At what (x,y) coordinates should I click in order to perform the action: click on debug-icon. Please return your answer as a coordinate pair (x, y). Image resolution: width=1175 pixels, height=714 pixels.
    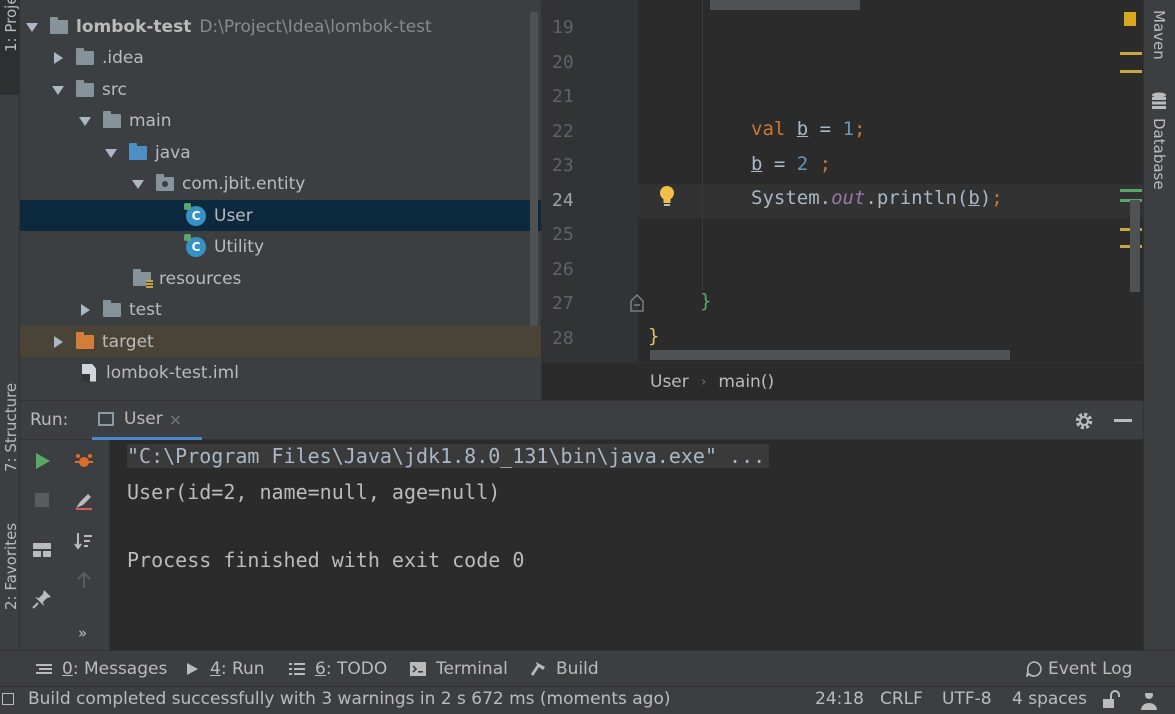
    Looking at the image, I should click on (84, 461).